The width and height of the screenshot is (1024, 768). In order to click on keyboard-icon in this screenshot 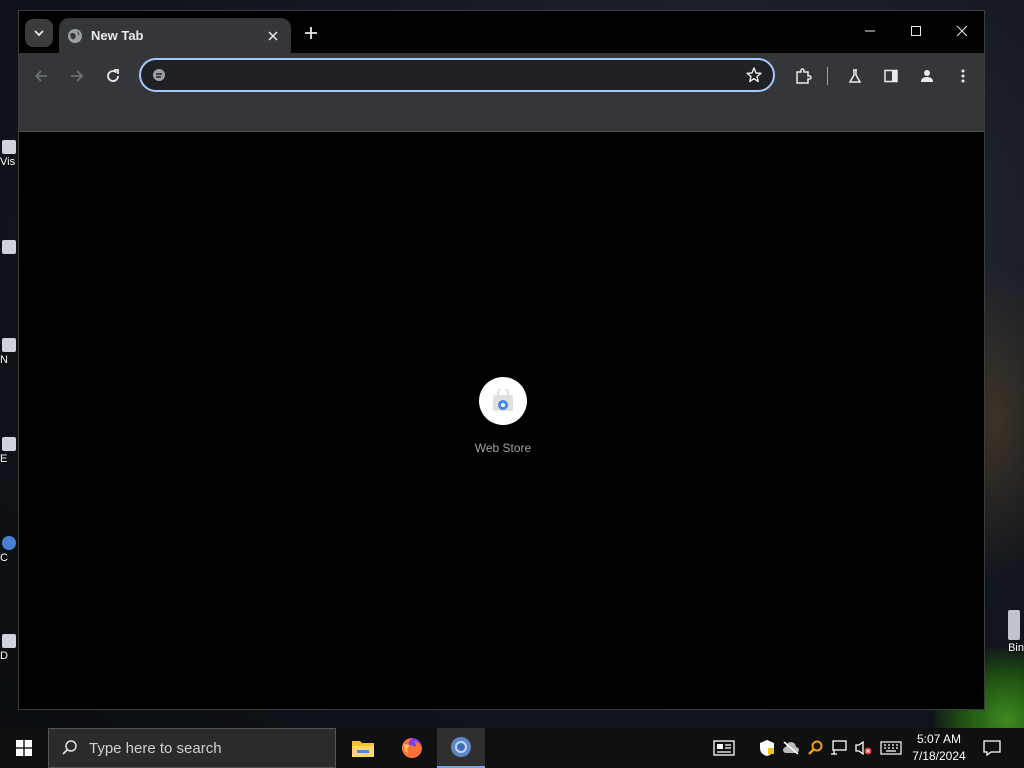, I will do `click(891, 748)`.